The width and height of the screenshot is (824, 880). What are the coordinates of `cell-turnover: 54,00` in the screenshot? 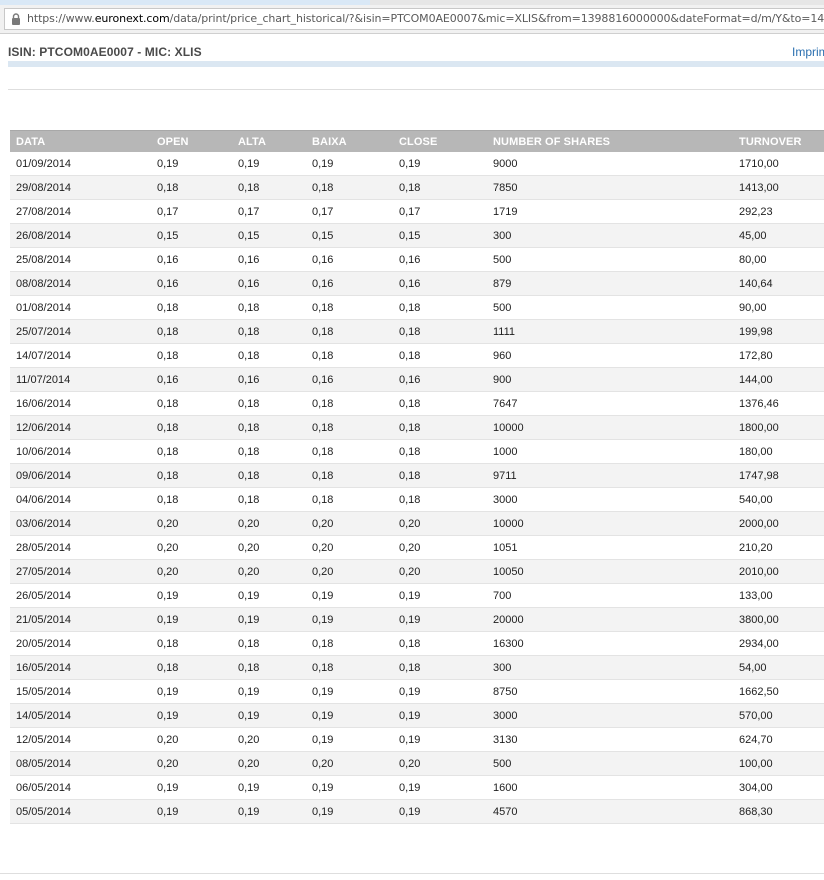 It's located at (778, 667).